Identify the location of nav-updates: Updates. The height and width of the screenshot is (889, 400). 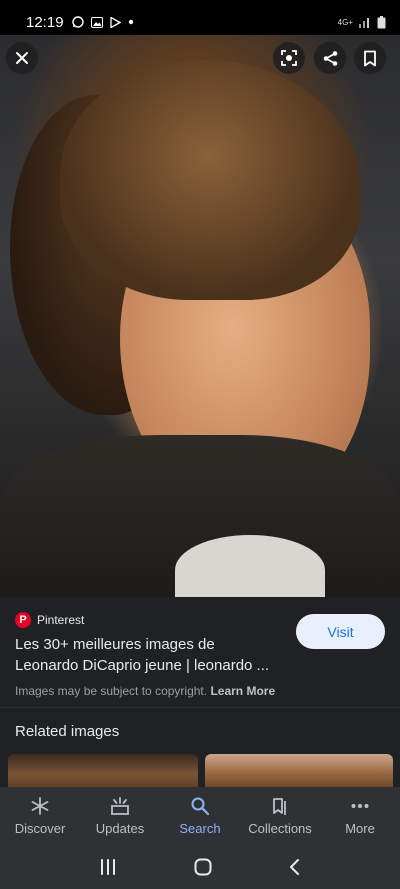
(120, 816).